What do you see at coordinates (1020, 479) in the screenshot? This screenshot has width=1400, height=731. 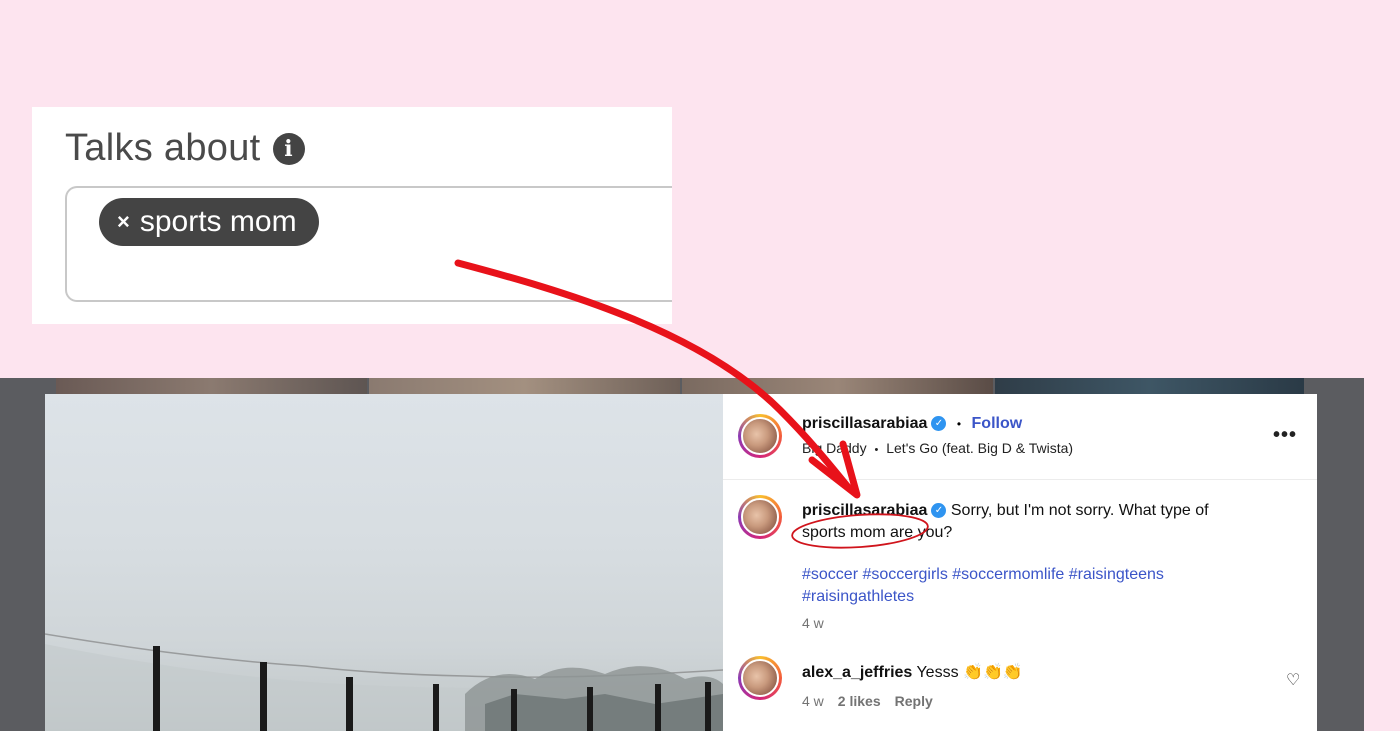 I see `header-divider` at bounding box center [1020, 479].